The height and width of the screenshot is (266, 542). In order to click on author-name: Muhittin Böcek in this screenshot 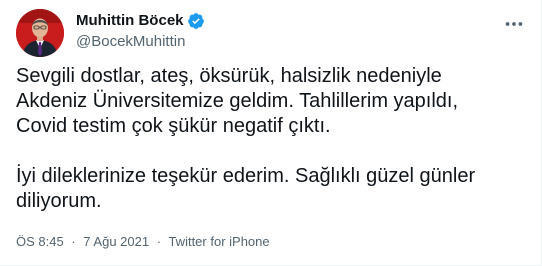, I will do `click(130, 21)`.